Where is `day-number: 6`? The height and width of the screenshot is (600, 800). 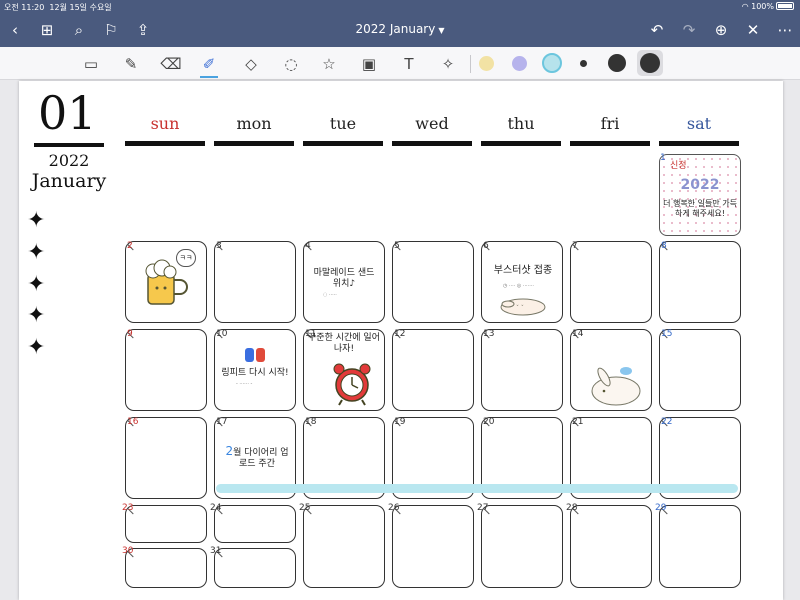
day-number: 6 is located at coordinates (486, 246).